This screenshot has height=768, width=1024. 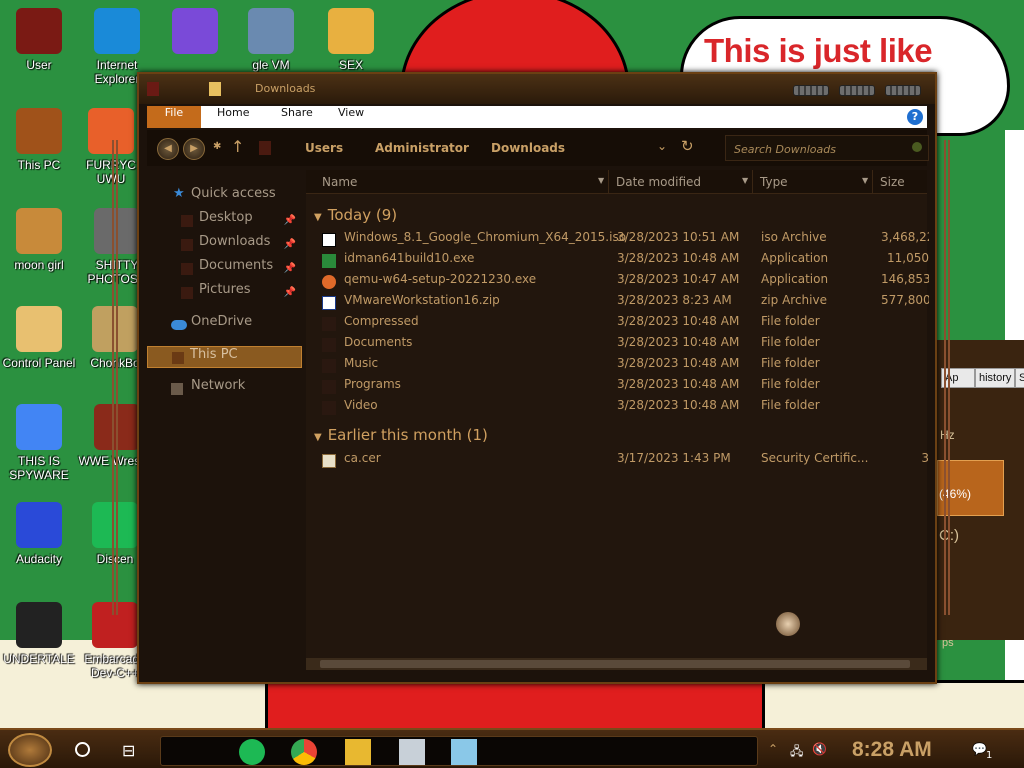 What do you see at coordinates (903, 90) in the screenshot?
I see `close-button` at bounding box center [903, 90].